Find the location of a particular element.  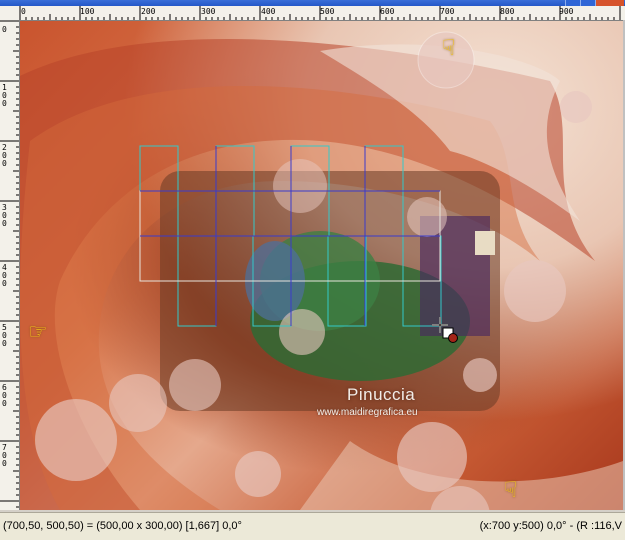

ruler-label: 800 is located at coordinates (507, 11).